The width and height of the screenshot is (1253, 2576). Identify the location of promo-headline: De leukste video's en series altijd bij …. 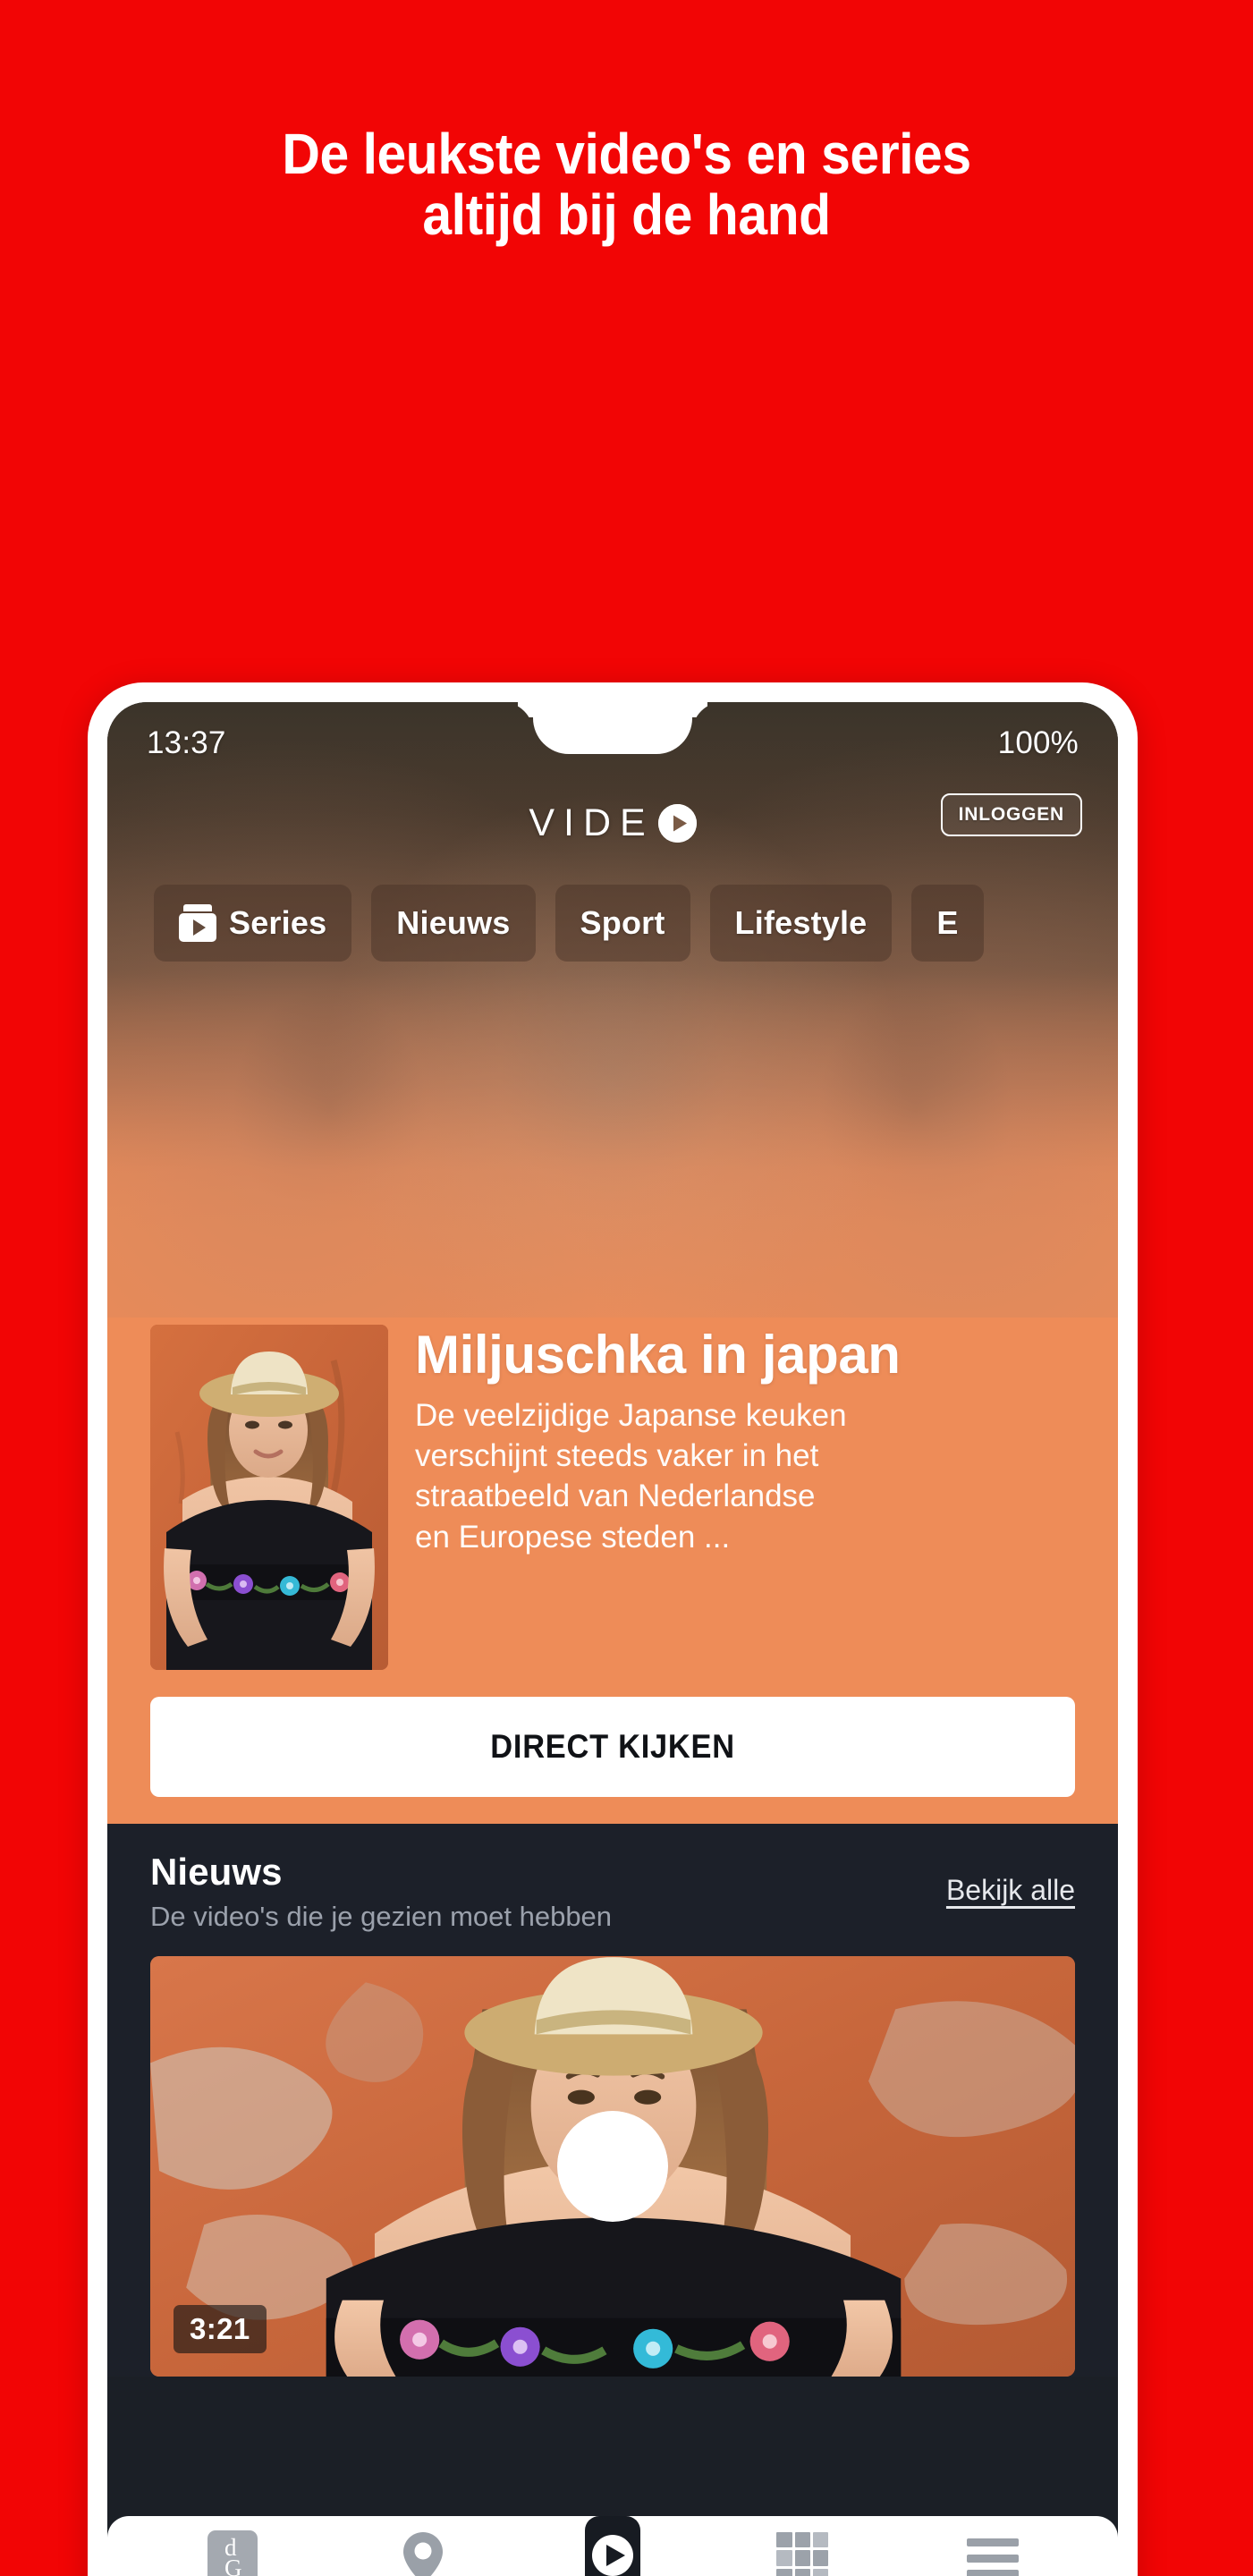
(626, 185).